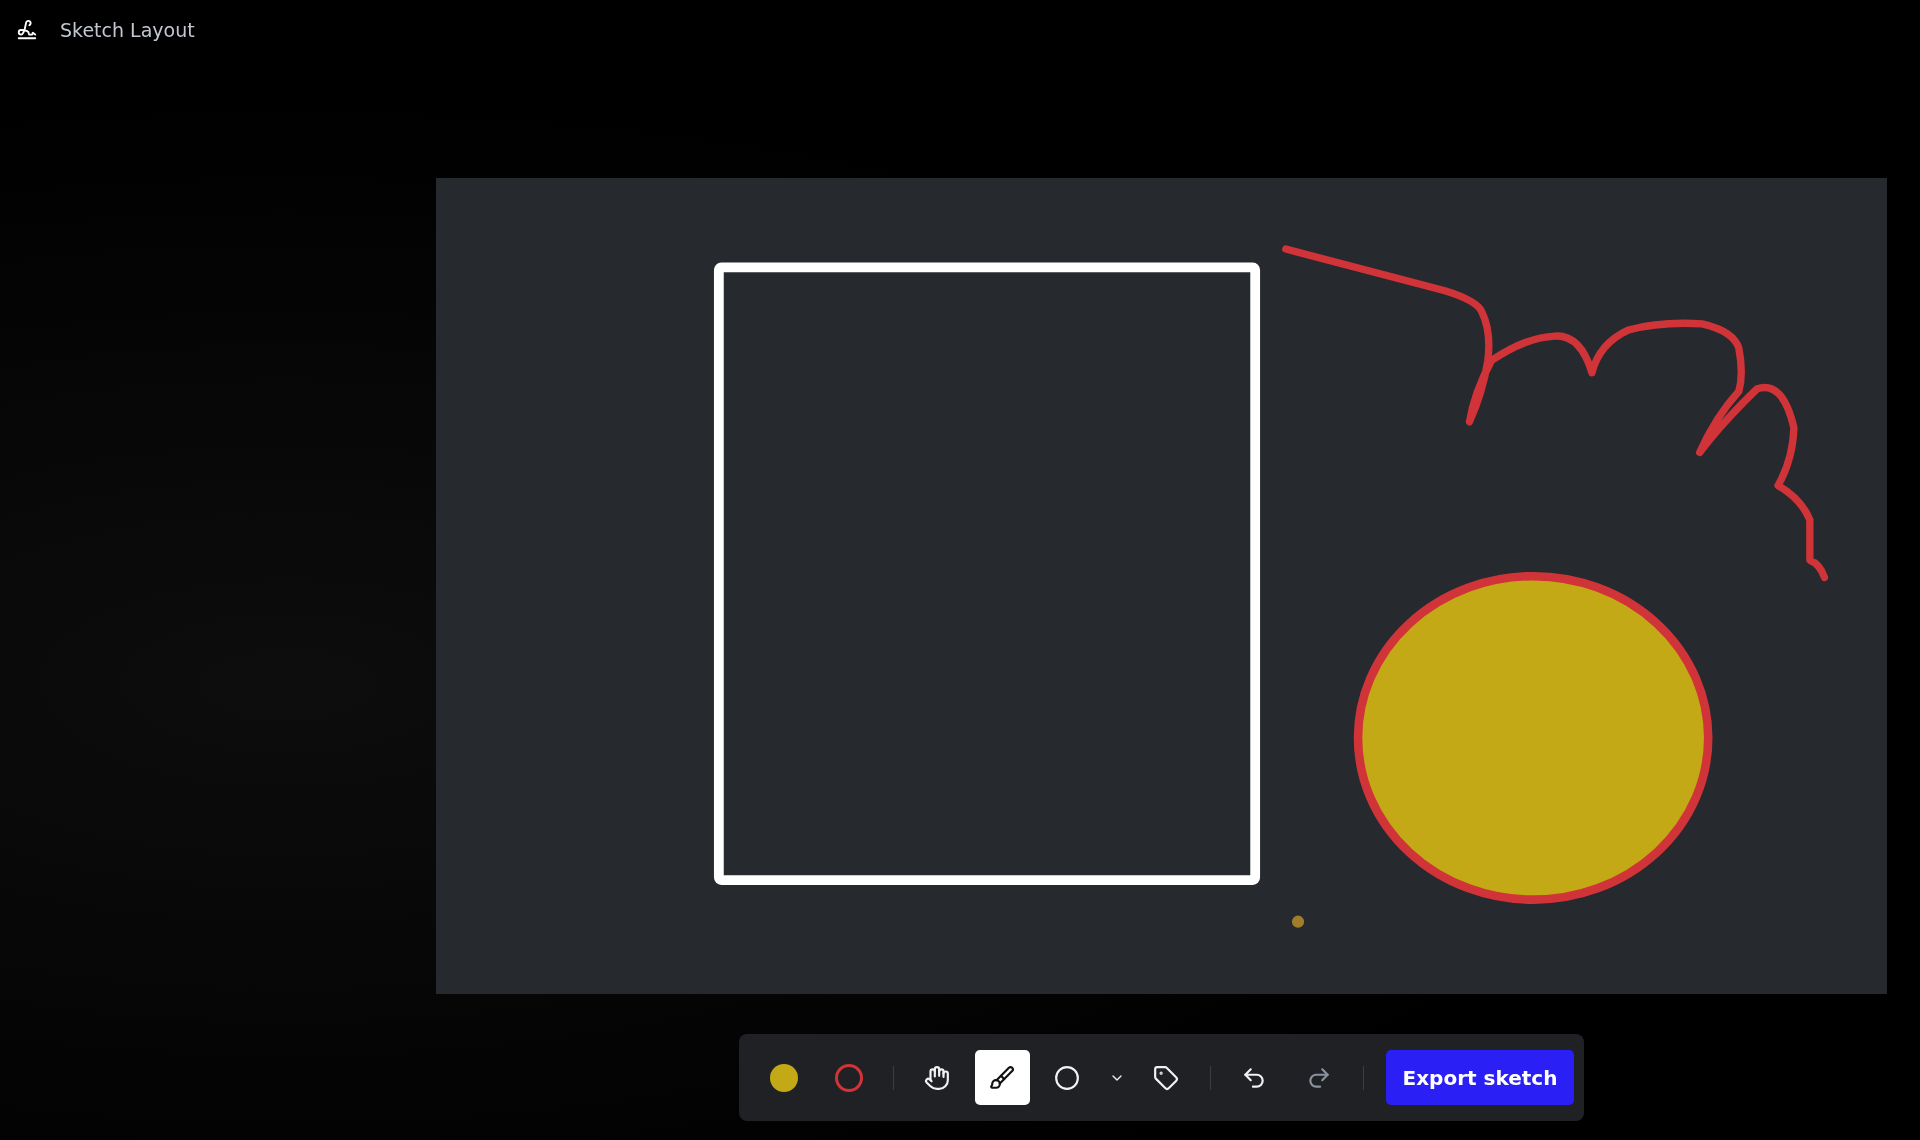  I want to click on ellipse-shape, so click(1533, 737).